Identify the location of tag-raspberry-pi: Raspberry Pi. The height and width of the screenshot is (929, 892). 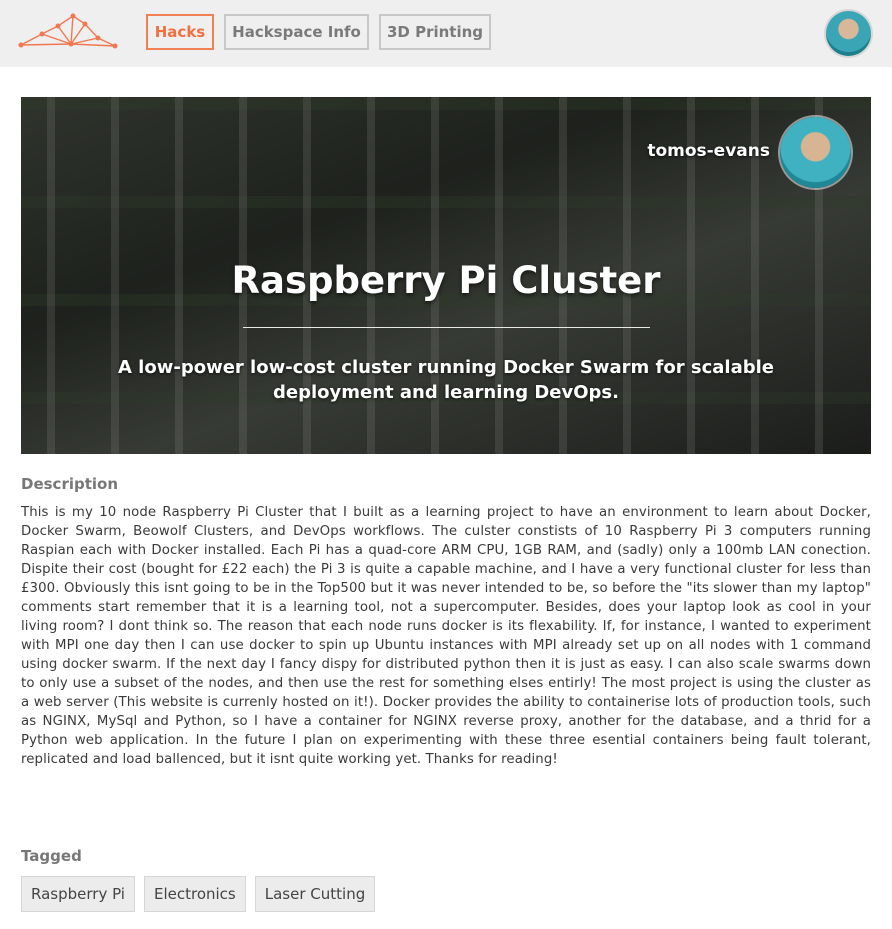
(78, 894).